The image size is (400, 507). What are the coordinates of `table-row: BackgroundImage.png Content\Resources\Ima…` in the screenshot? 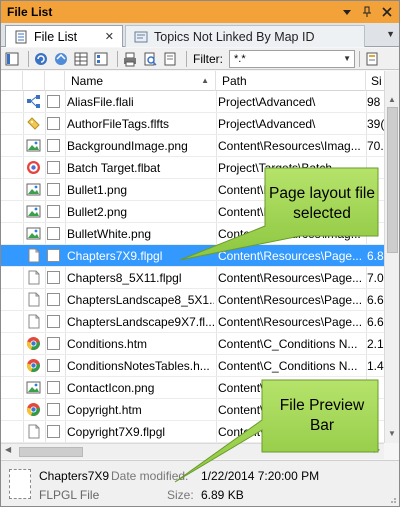 It's located at (192, 146).